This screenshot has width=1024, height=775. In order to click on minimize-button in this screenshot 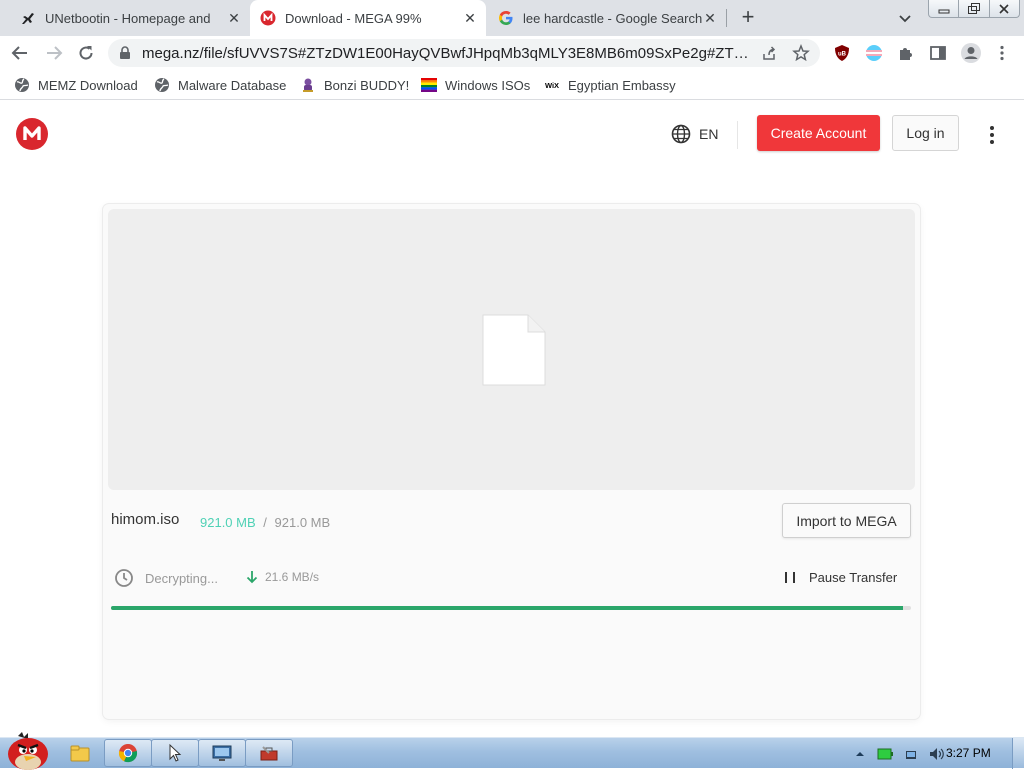, I will do `click(943, 8)`.